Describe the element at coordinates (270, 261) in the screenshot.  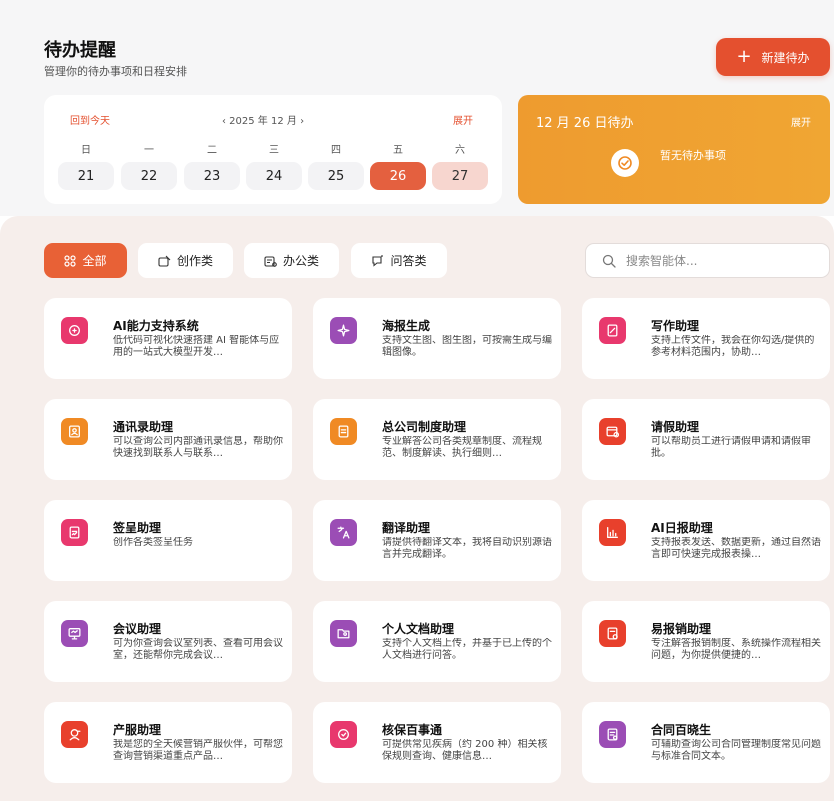
I see `office-icon` at that location.